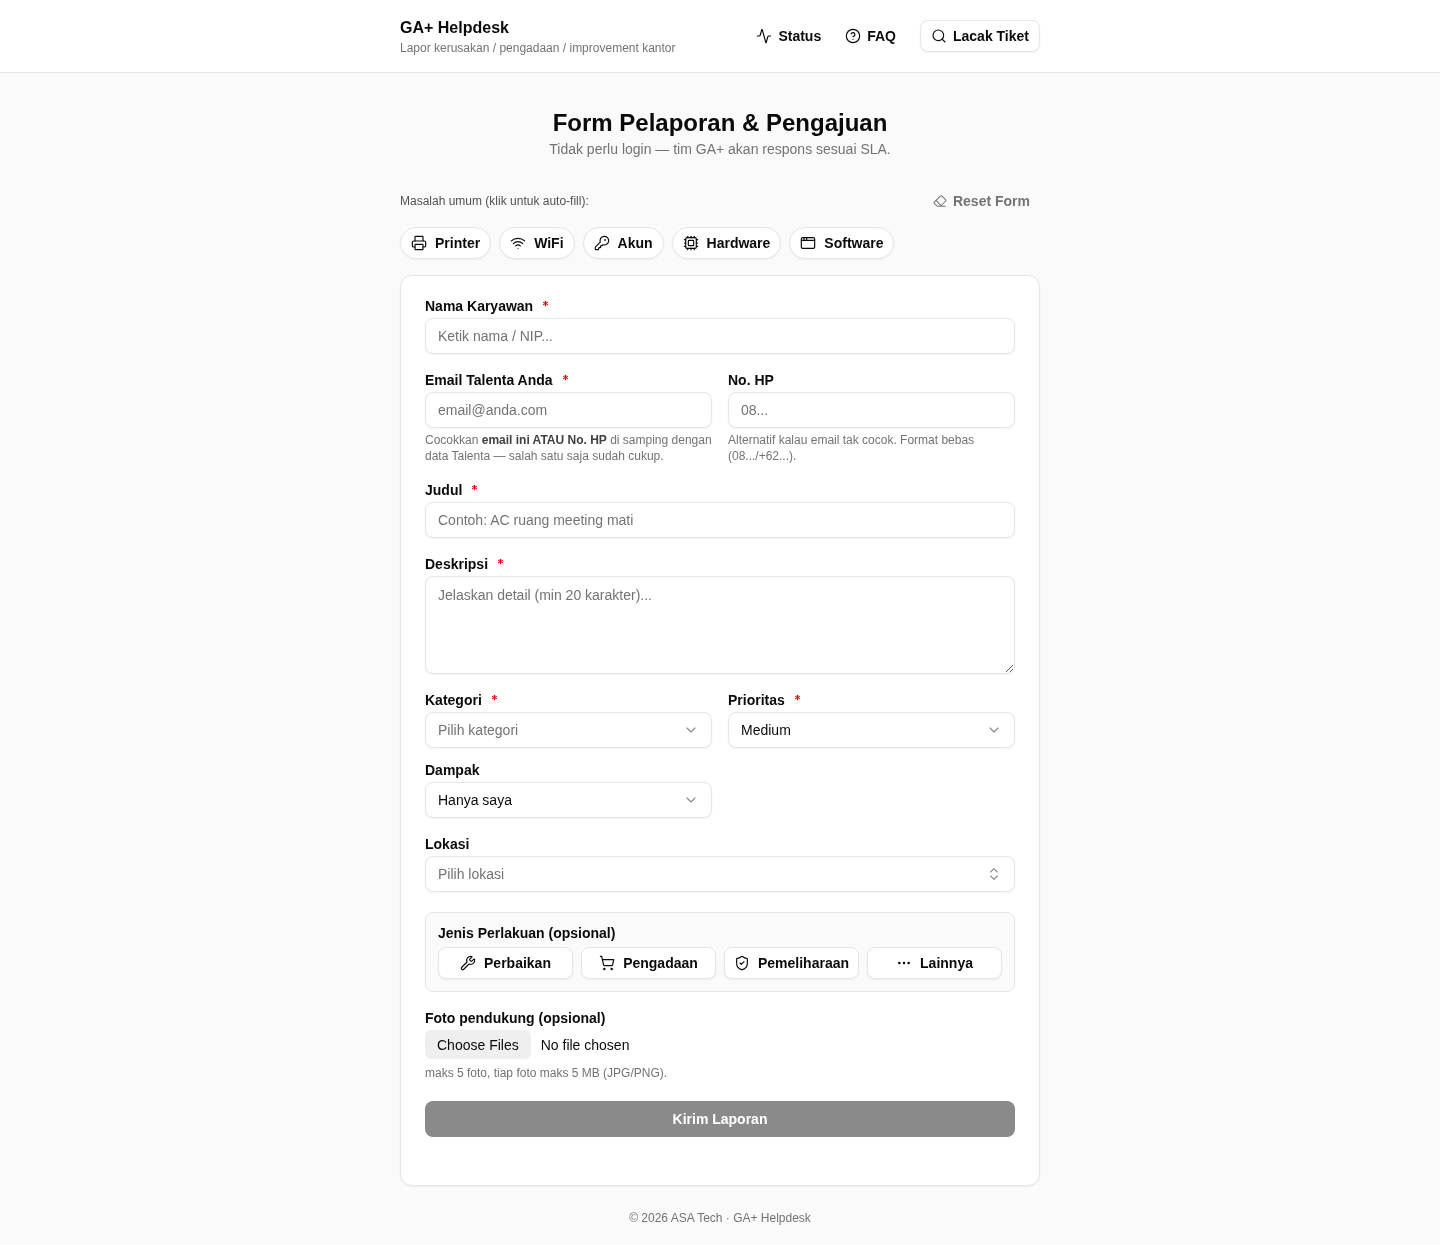 This screenshot has height=1245, width=1440. Describe the element at coordinates (690, 243) in the screenshot. I see `chip-icon` at that location.